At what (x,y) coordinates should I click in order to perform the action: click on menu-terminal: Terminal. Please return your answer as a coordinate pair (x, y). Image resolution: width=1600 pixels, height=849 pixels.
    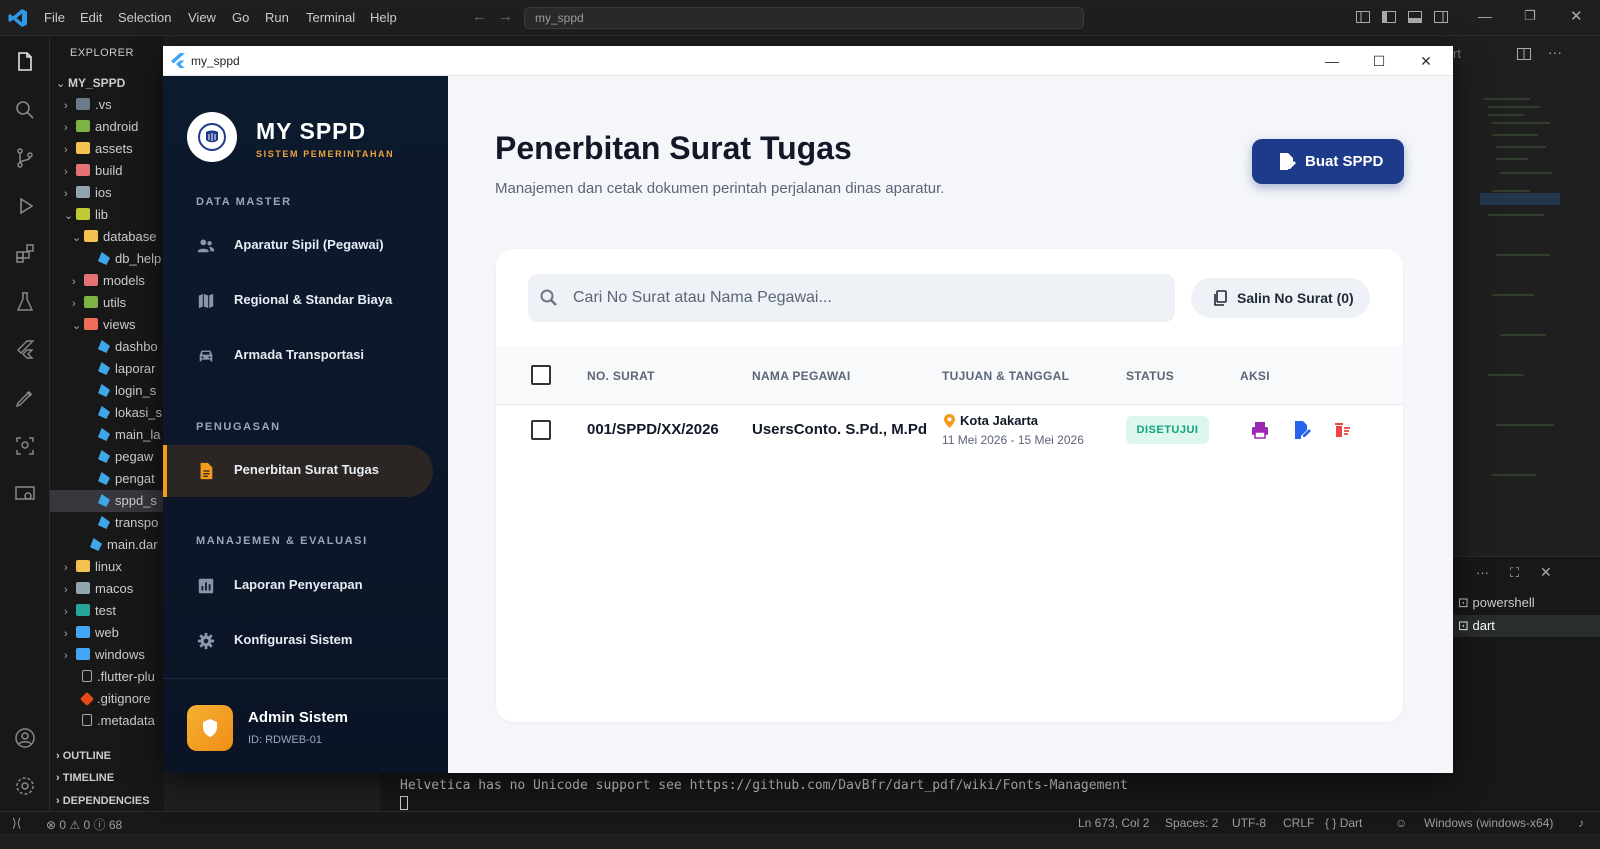
    Looking at the image, I should click on (330, 17).